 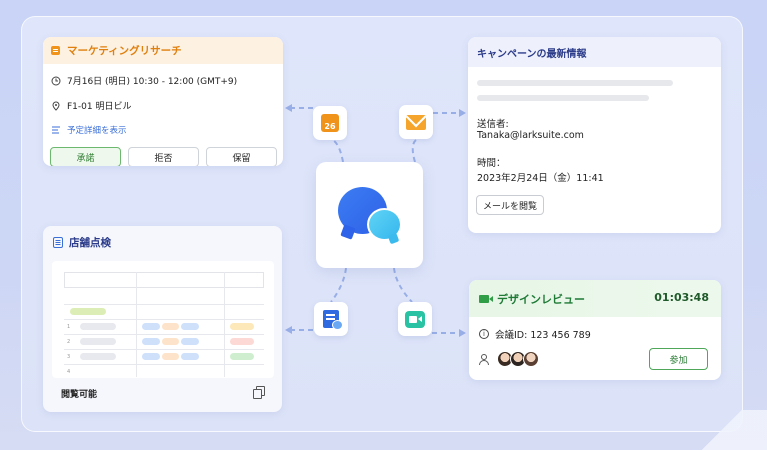 I want to click on sender-email: Tanaka@larksuite.com, so click(x=530, y=135).